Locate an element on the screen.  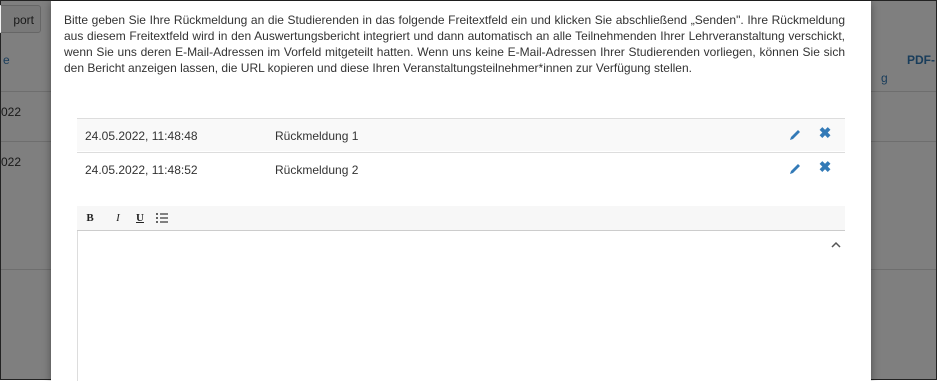
feedback-date: 24.05.2022, 11:48:52 is located at coordinates (141, 170).